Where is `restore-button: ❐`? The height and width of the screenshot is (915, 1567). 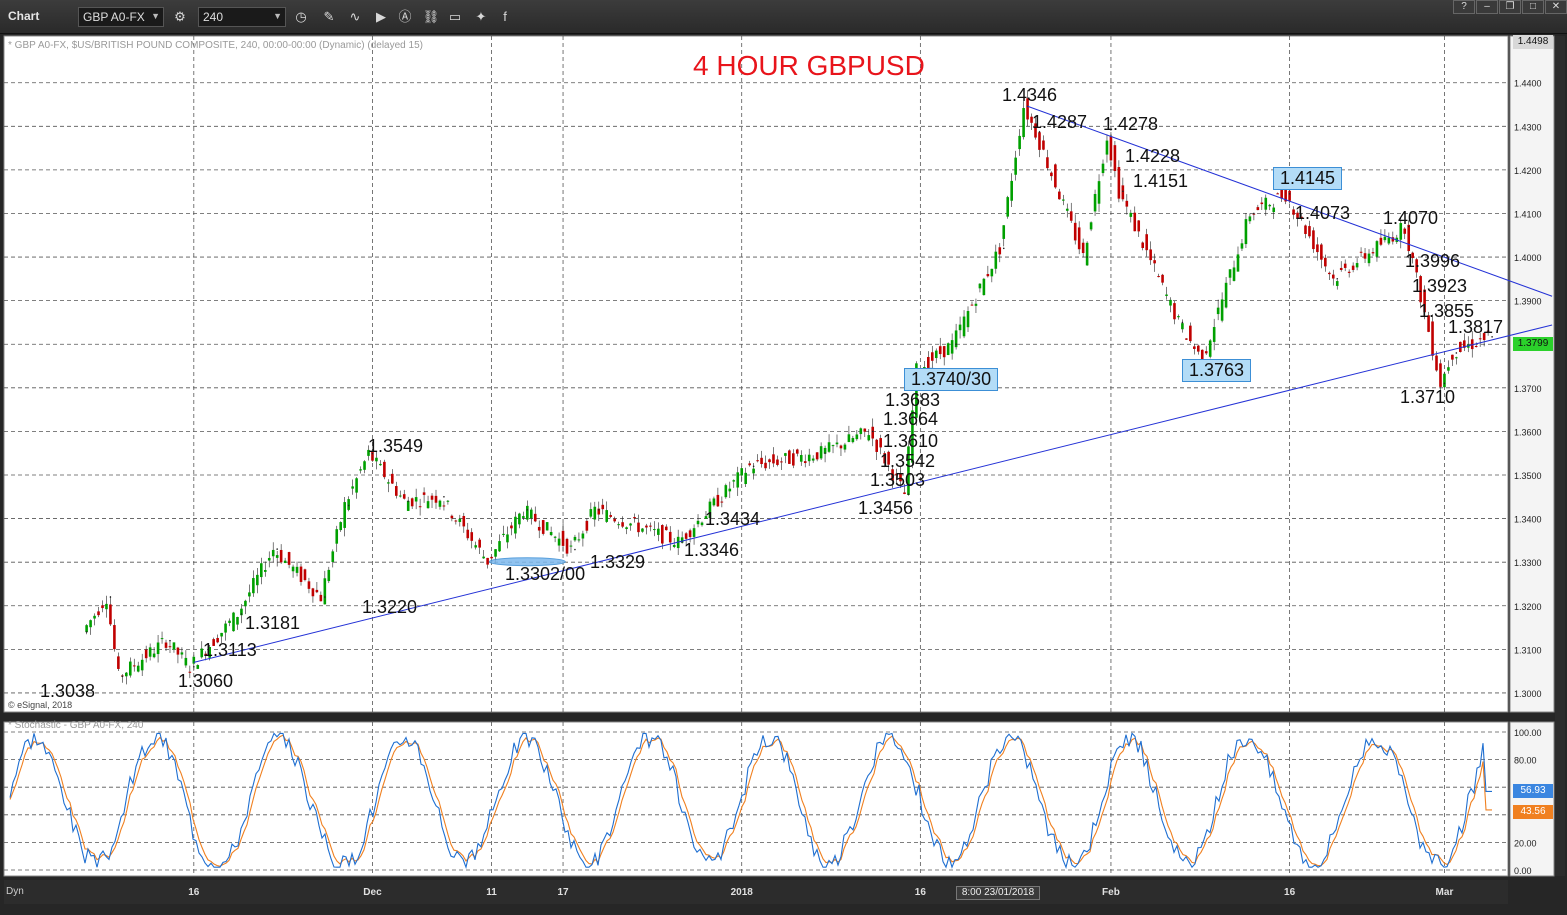
restore-button: ❐ is located at coordinates (1510, 7).